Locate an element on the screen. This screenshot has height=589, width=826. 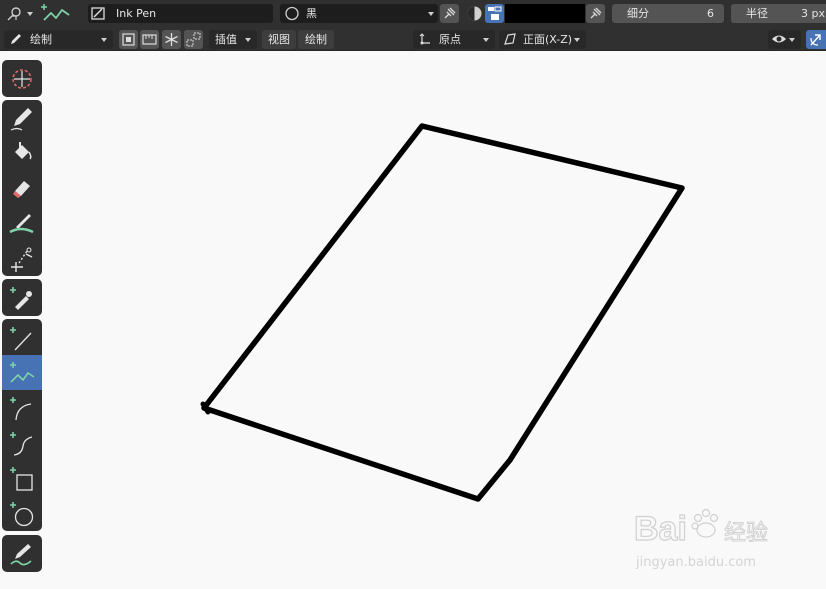
fill-icon is located at coordinates (23, 151).